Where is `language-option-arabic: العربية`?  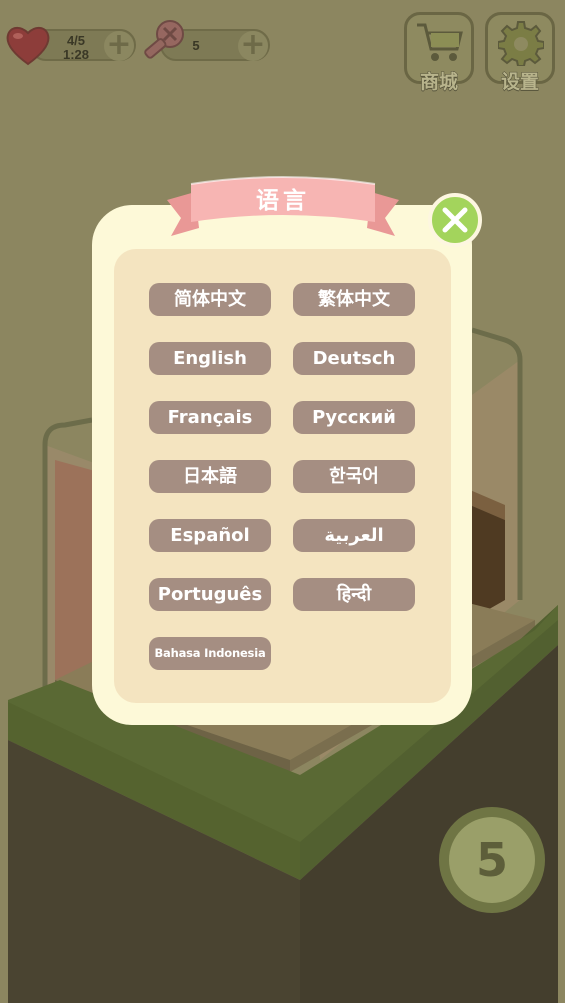
language-option-arabic: العربية is located at coordinates (354, 535).